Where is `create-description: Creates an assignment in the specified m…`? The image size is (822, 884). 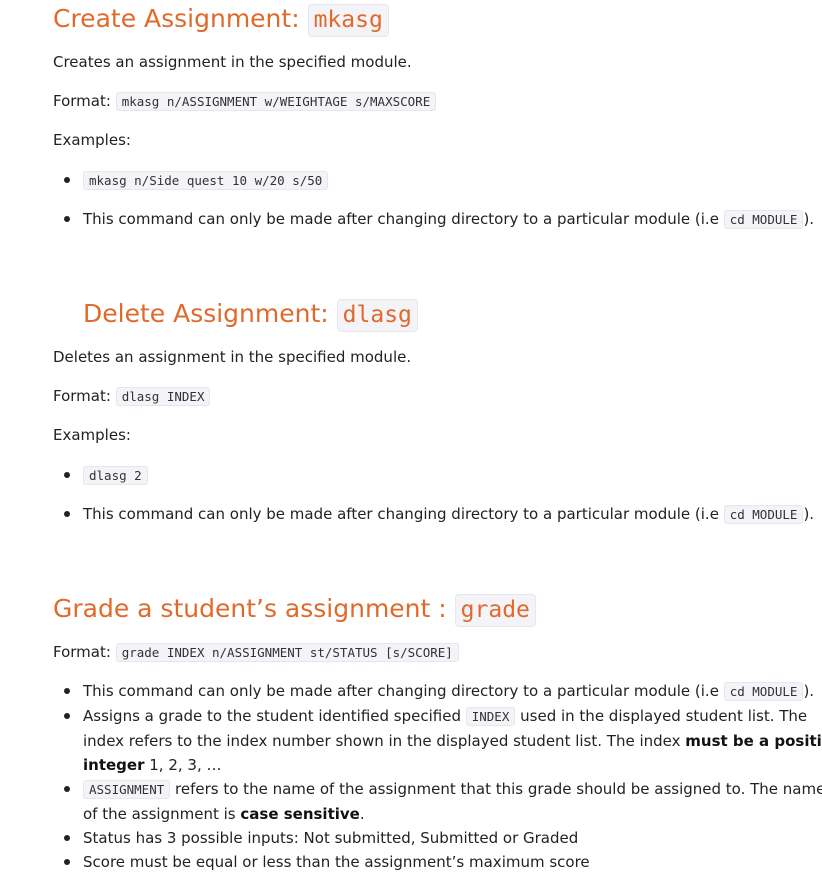 create-description: Creates an assignment in the specified m… is located at coordinates (232, 62).